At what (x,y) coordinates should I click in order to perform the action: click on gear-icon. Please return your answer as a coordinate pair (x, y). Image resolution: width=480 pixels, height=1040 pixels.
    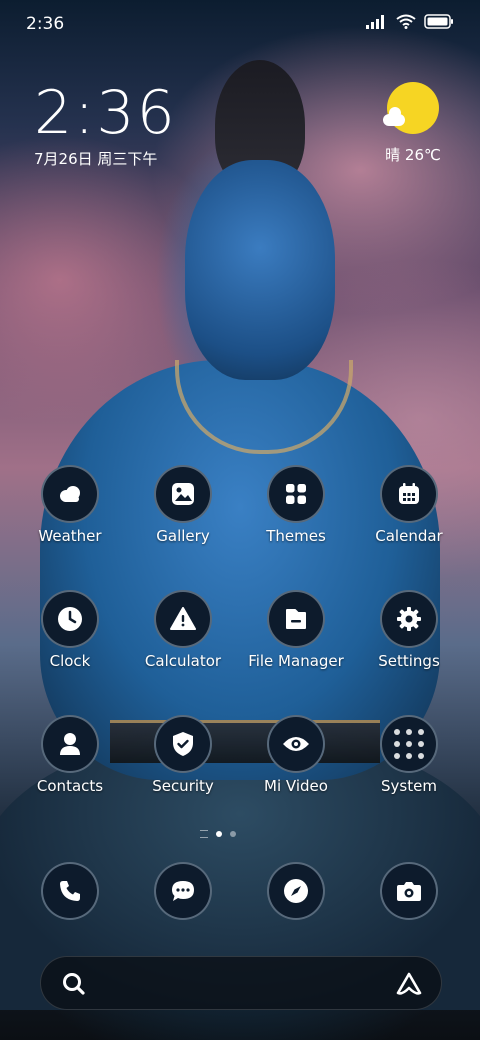
    Looking at the image, I should click on (409, 619).